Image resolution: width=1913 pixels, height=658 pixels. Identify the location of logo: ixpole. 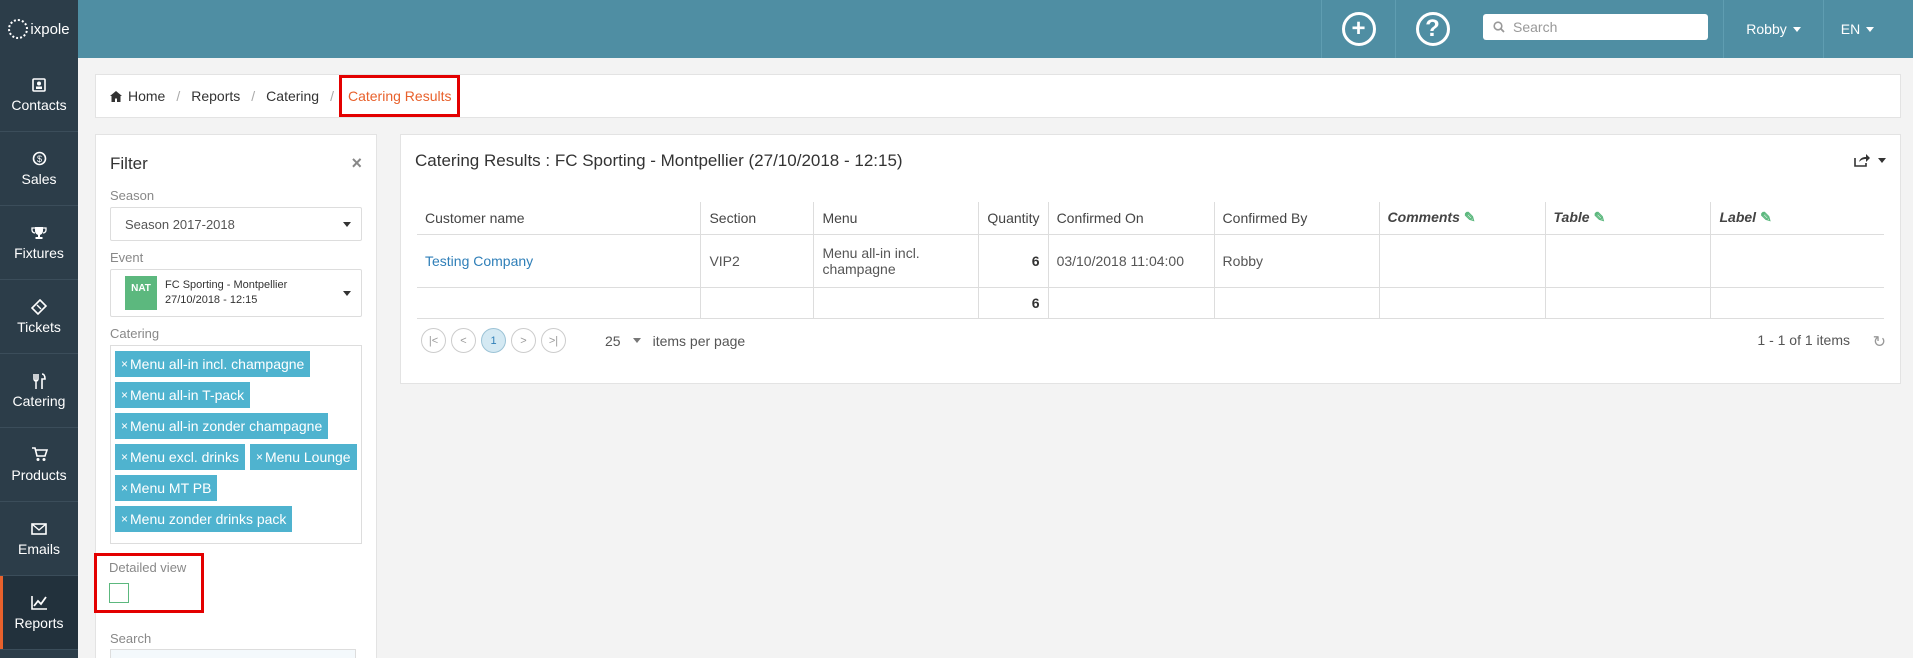
(39, 29).